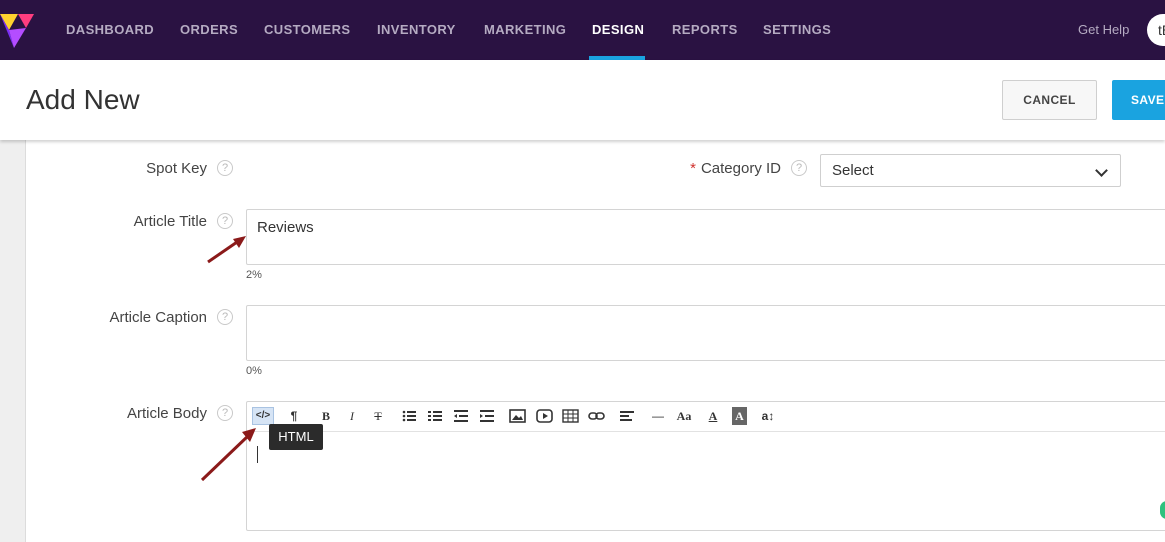  Describe the element at coordinates (110, 30) in the screenshot. I see `nav-dashboard: DASHBOARD` at that location.